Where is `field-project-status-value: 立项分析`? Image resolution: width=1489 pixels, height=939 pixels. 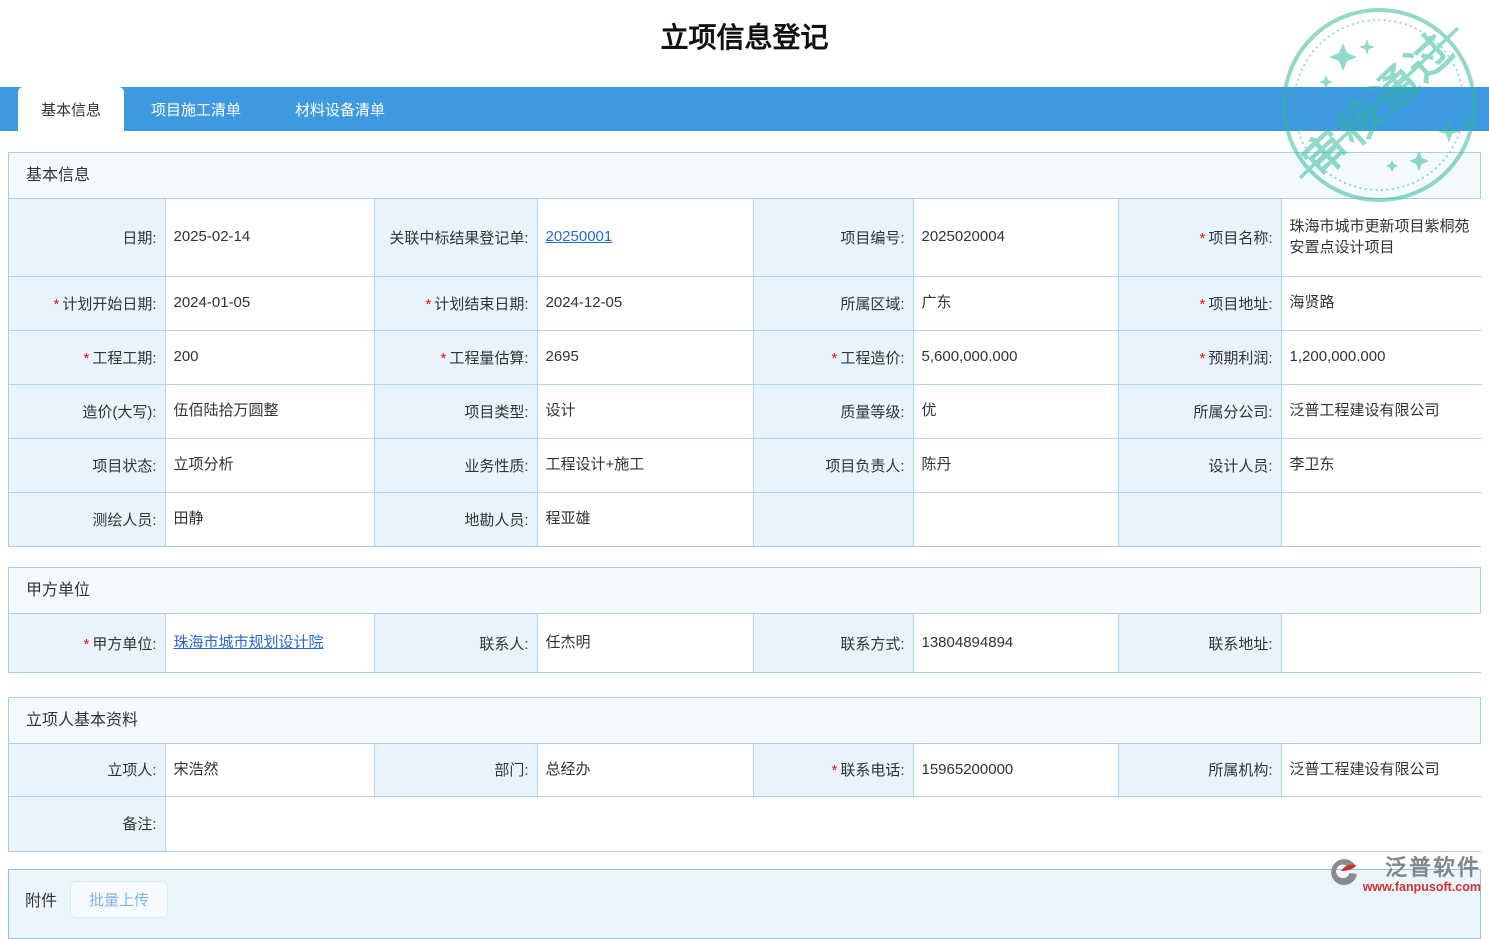 field-project-status-value: 立项分析 is located at coordinates (269, 465).